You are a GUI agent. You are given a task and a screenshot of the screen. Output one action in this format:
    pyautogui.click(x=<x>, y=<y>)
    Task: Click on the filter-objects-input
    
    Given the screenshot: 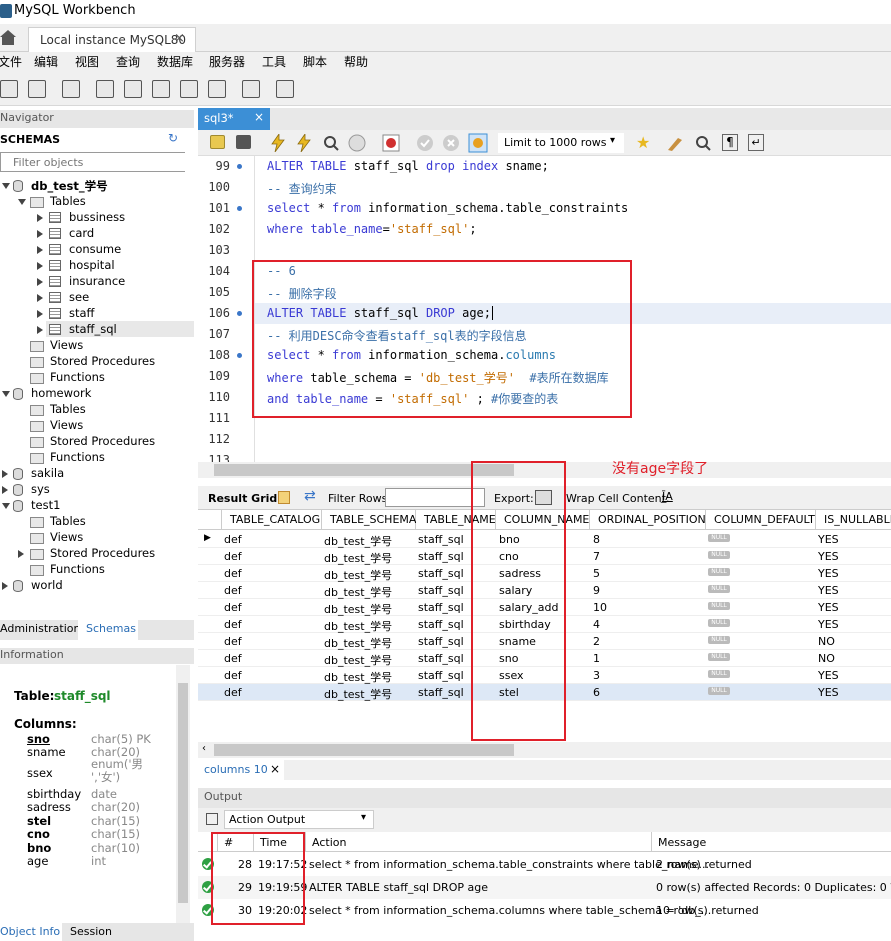 What is the action you would take?
    pyautogui.click(x=100, y=162)
    